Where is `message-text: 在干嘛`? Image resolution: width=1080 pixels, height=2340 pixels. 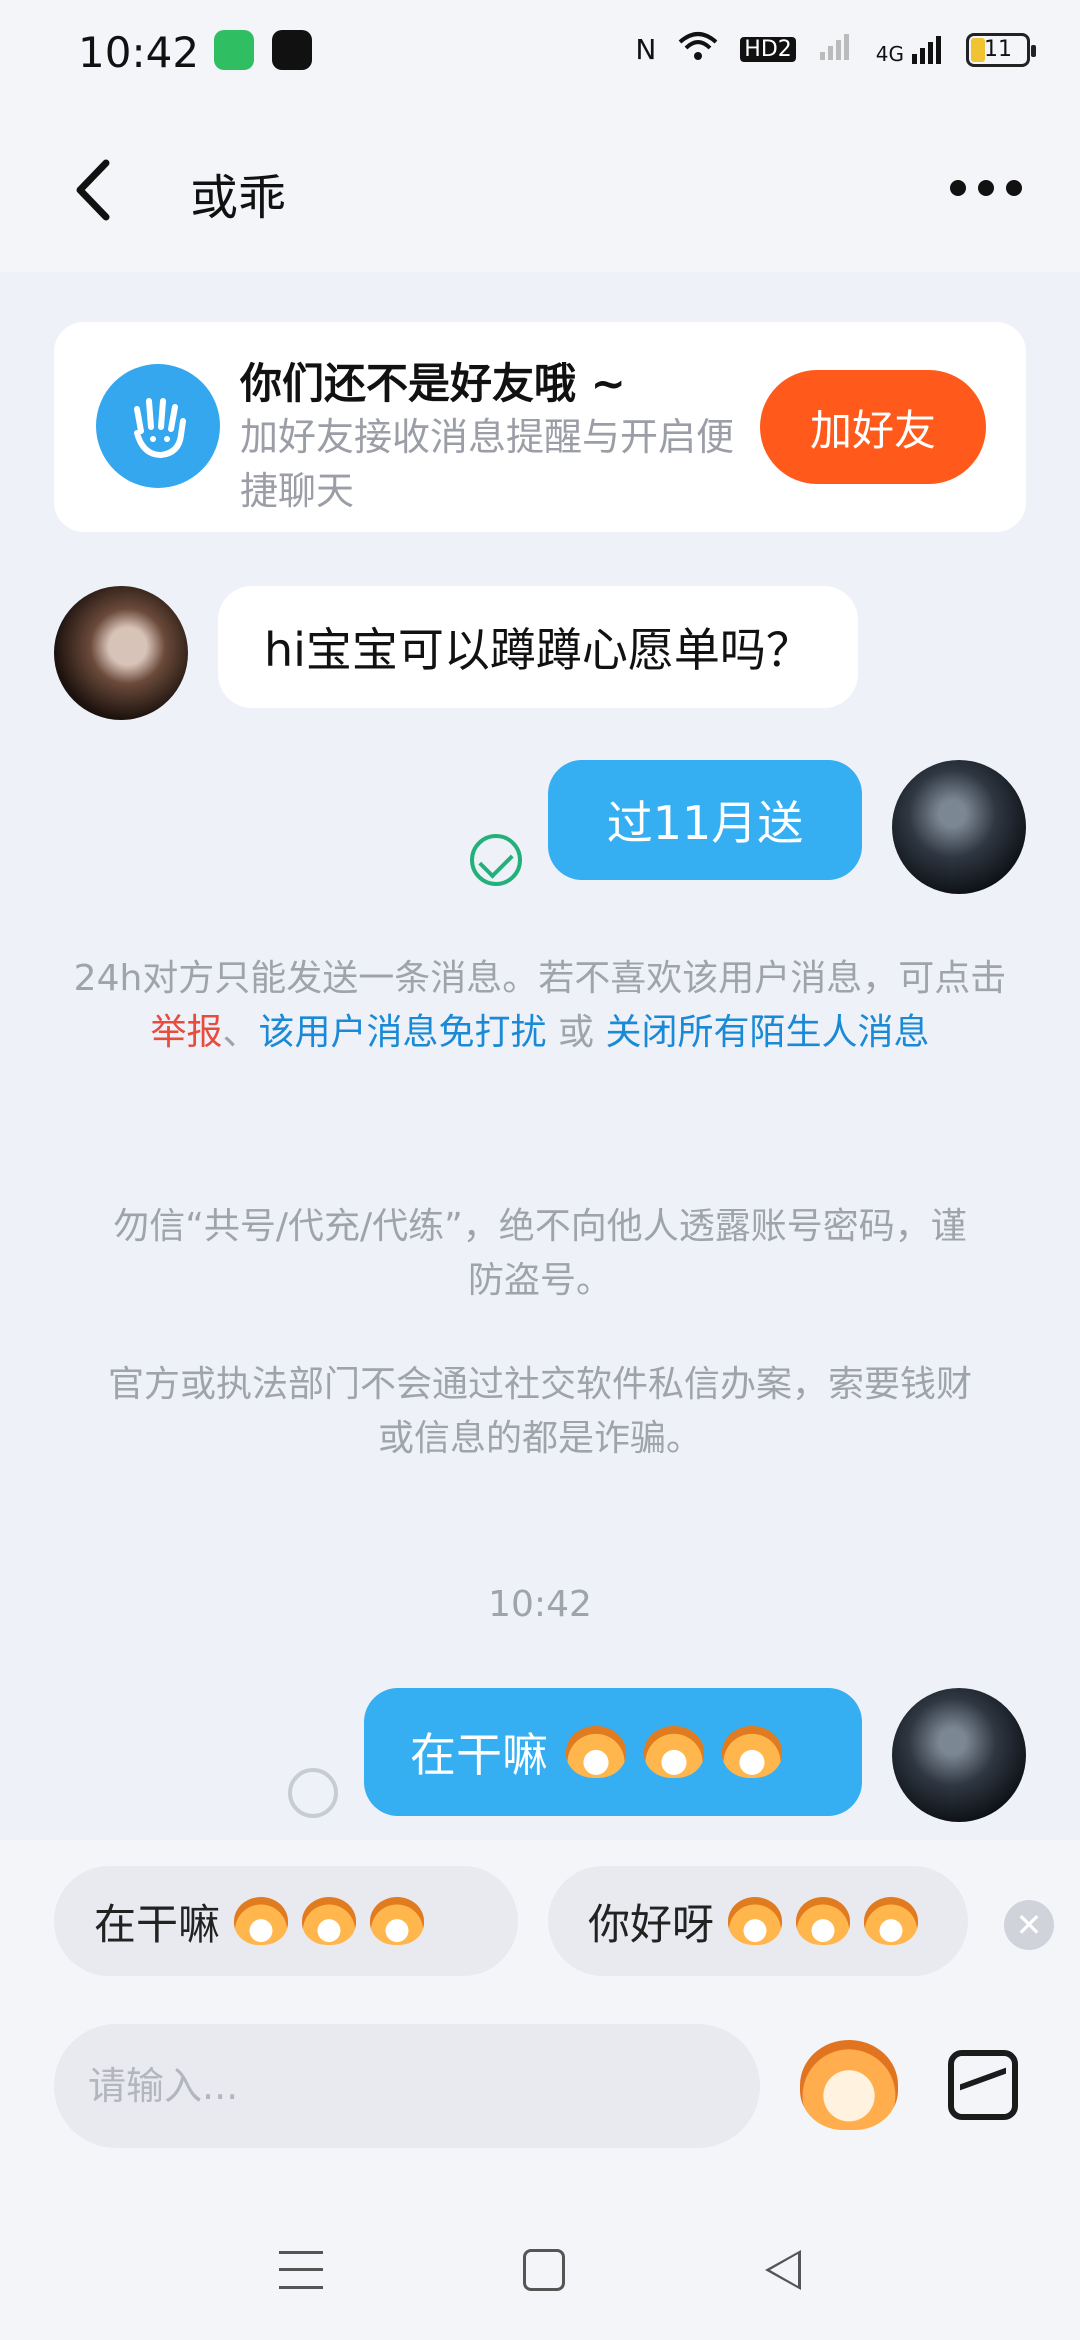
message-text: 在干嘛 is located at coordinates (479, 1755).